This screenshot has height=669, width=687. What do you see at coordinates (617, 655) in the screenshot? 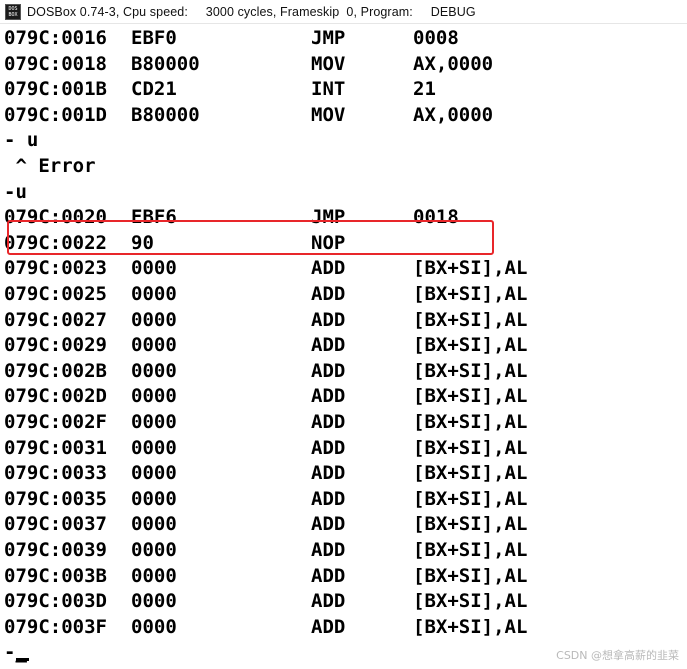
I see `watermark: CSDN @想拿高薪的韭菜` at bounding box center [617, 655].